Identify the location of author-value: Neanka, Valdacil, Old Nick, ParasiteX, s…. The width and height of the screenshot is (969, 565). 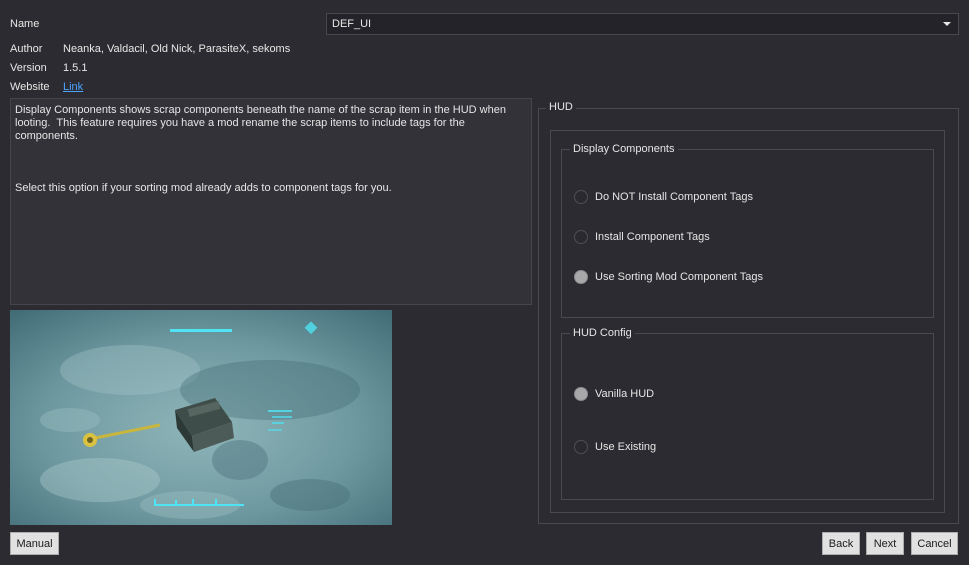
(177, 49).